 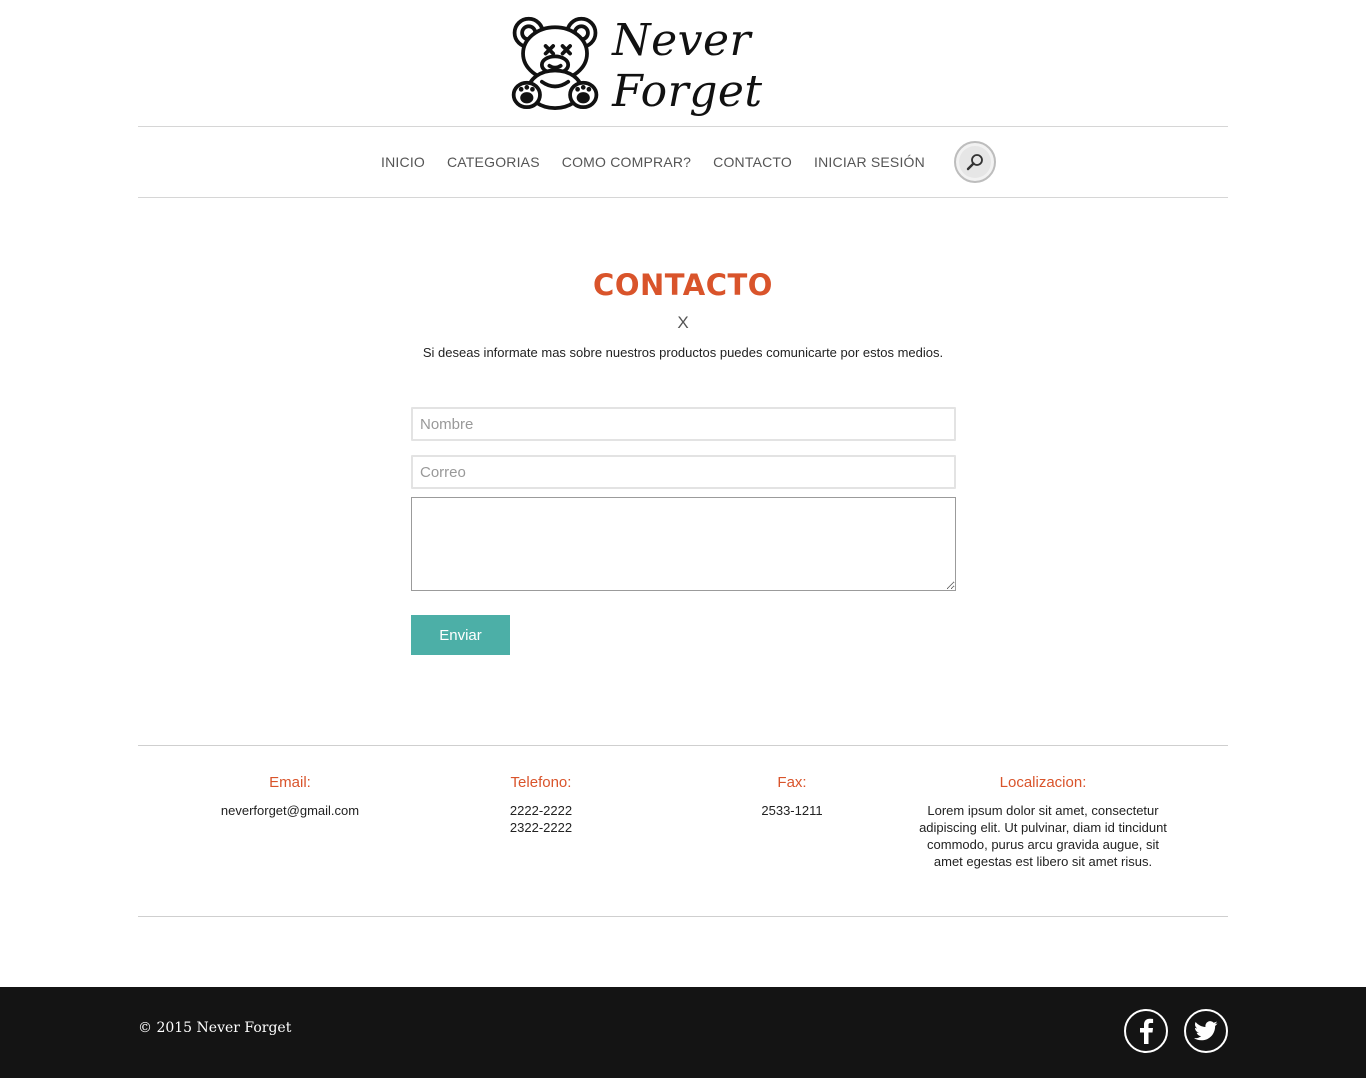 I want to click on twitter-link, so click(x=1206, y=1031).